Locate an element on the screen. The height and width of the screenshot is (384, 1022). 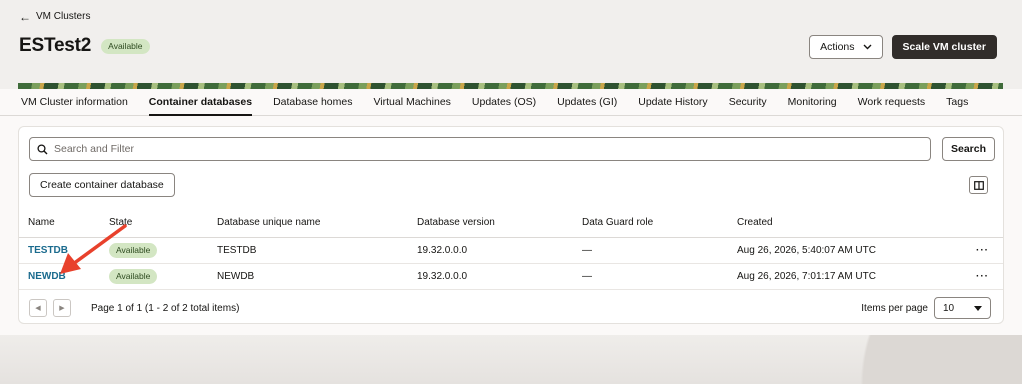
next-page-button: ▶ is located at coordinates (62, 308).